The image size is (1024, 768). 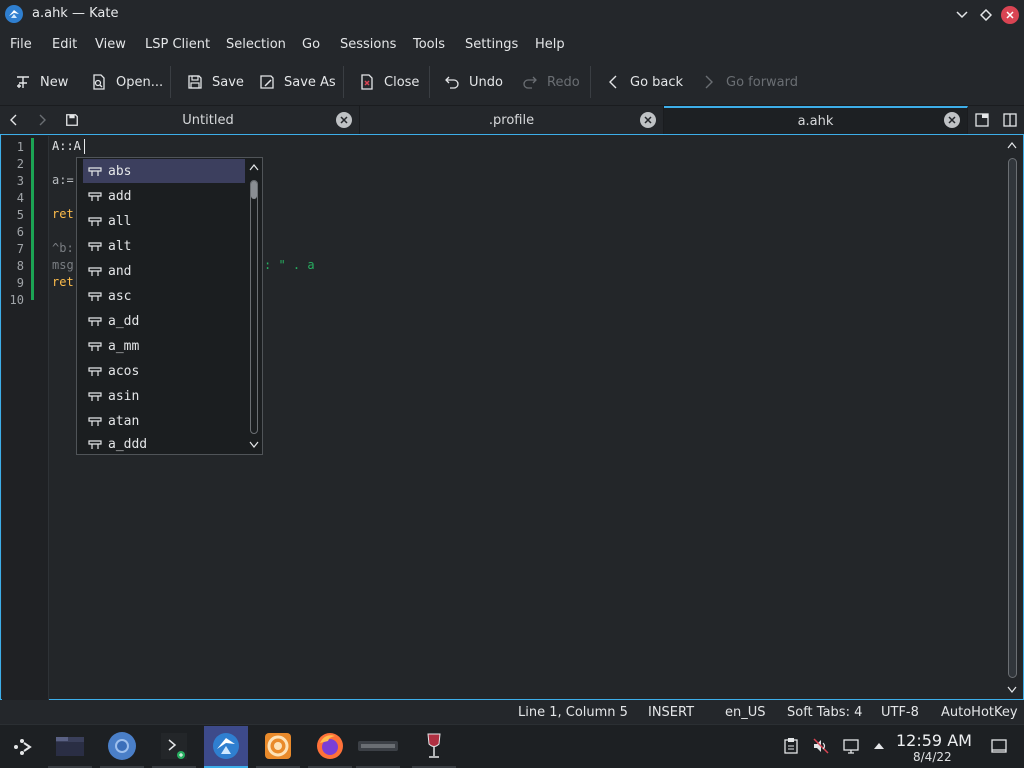 What do you see at coordinates (110, 44) in the screenshot?
I see `menu-view: View` at bounding box center [110, 44].